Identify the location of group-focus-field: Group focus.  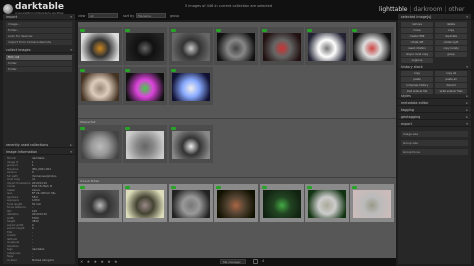
(434, 152).